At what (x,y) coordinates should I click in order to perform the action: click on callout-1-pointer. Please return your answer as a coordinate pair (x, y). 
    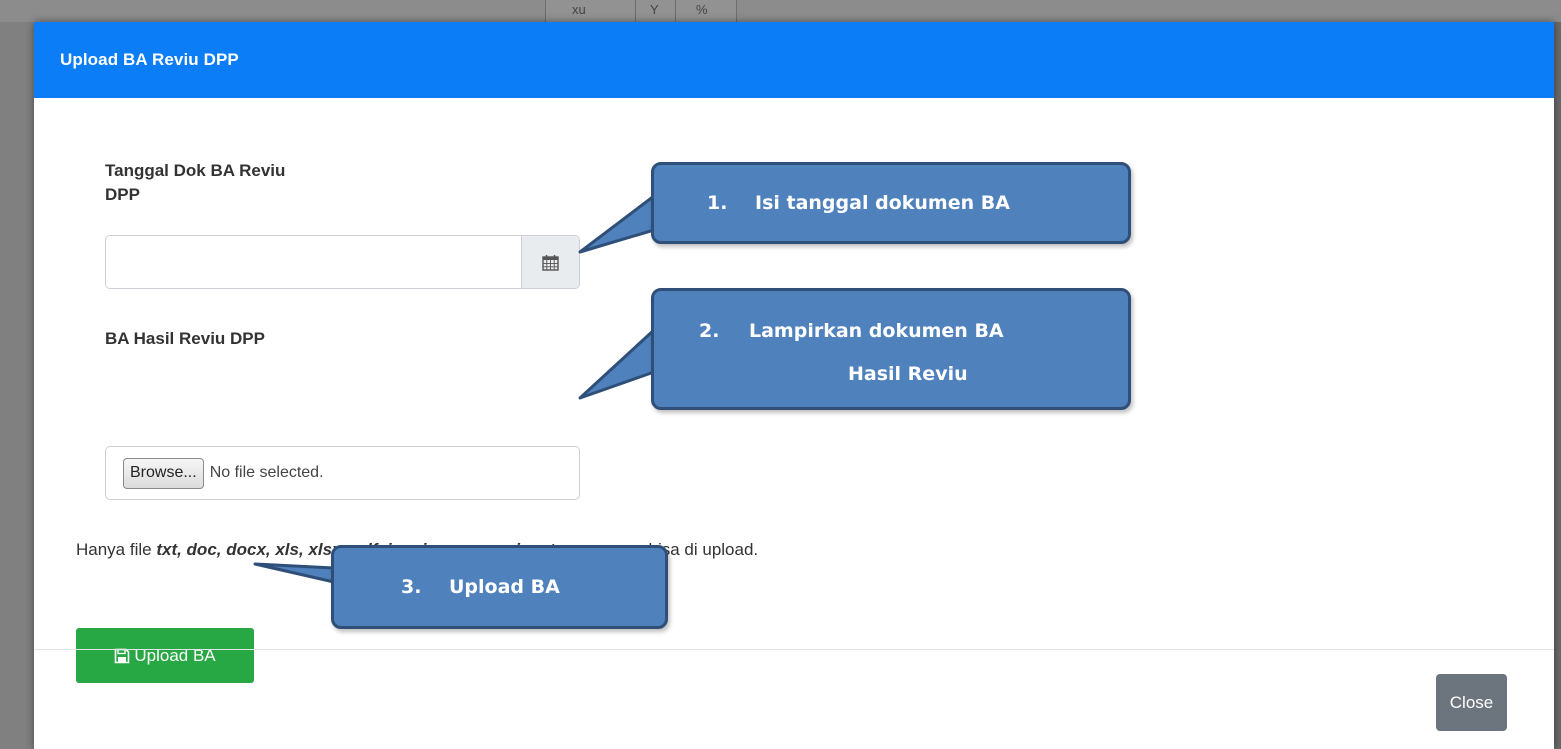
    Looking at the image, I should click on (617, 224).